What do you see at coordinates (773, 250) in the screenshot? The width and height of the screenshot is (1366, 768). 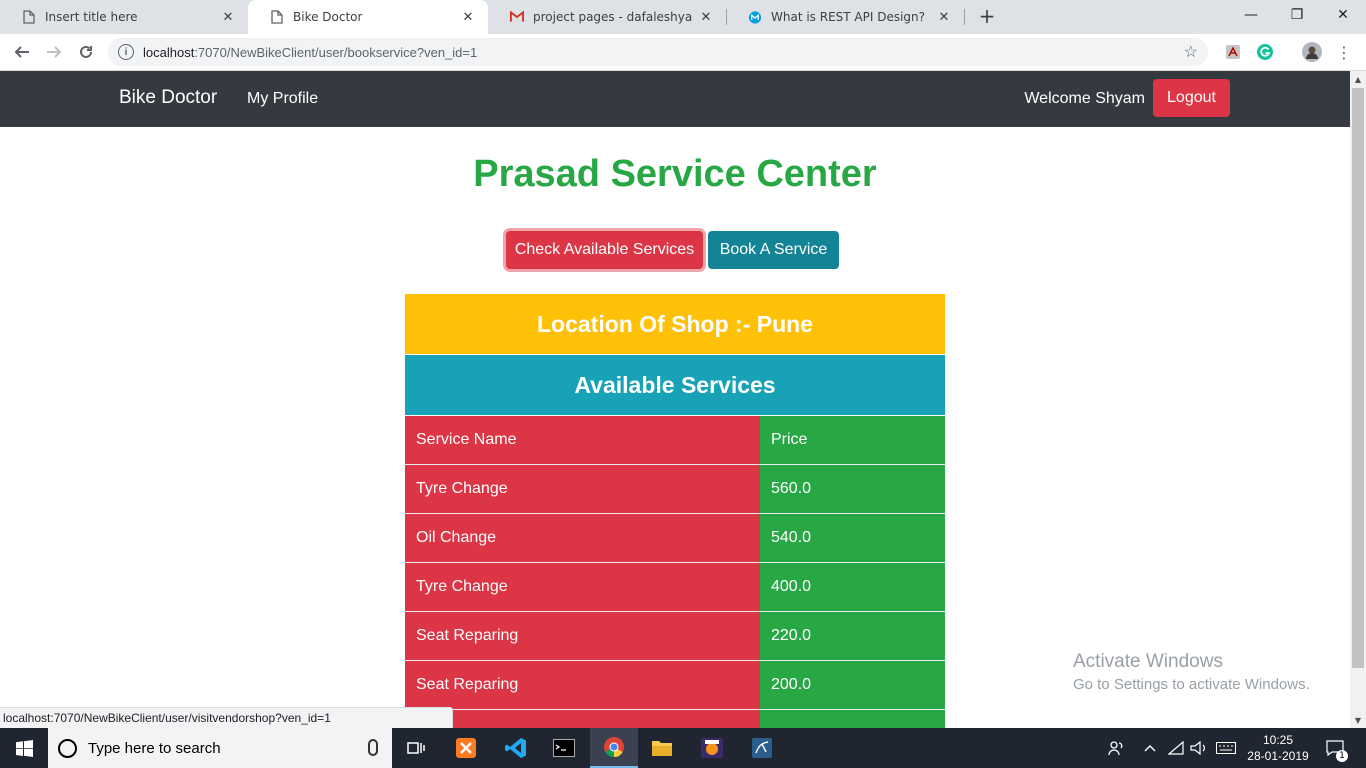 I see `book-service-button: Book A Service` at bounding box center [773, 250].